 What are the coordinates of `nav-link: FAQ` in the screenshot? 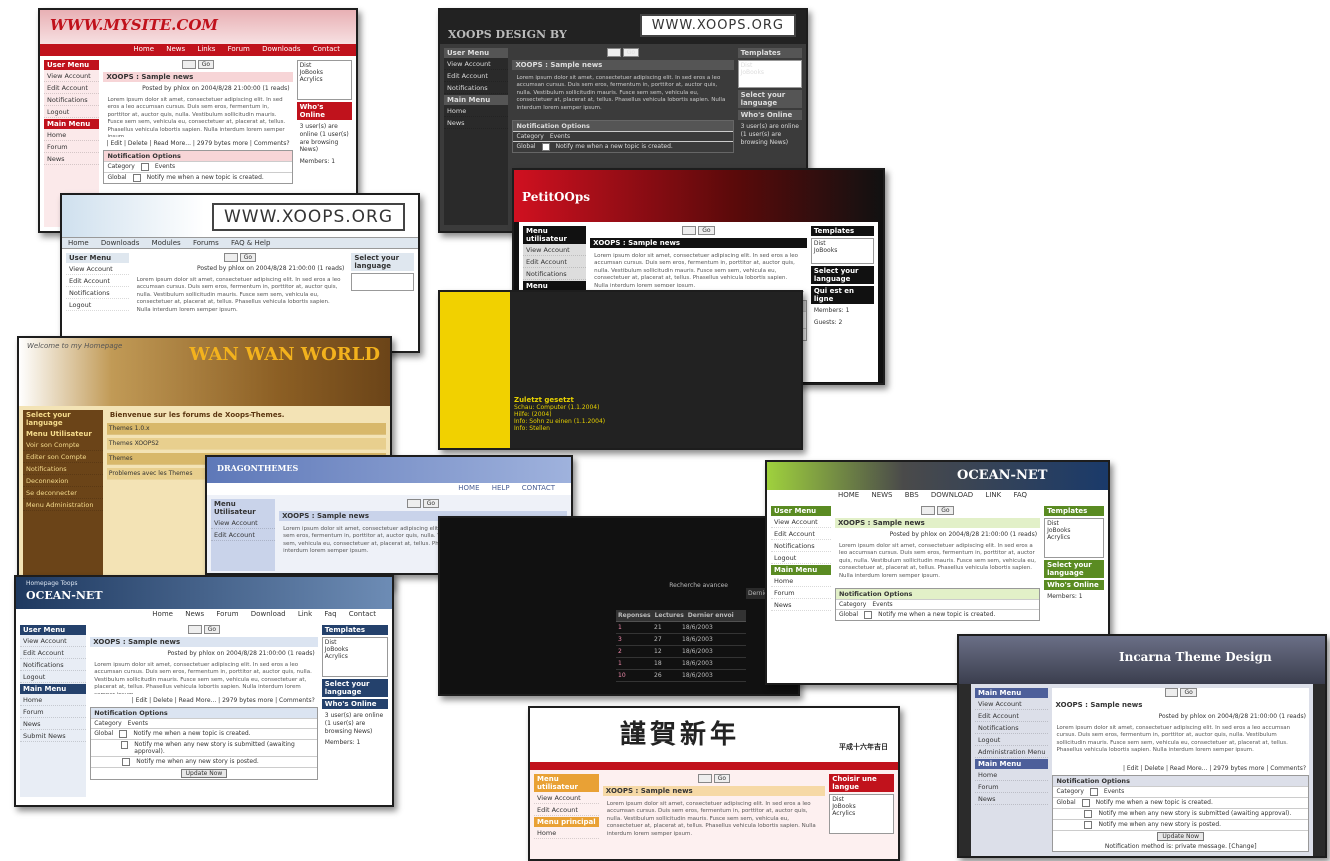 It's located at (1020, 495).